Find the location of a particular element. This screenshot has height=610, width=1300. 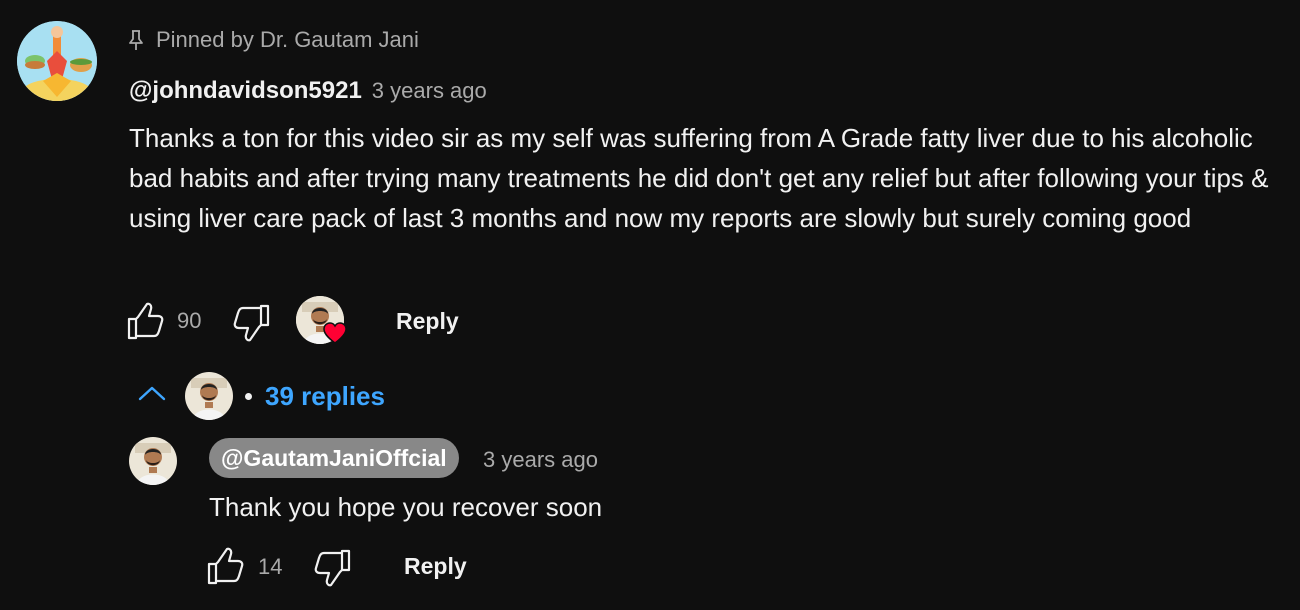

replies-toggle: 39 replies is located at coordinates (261, 396).